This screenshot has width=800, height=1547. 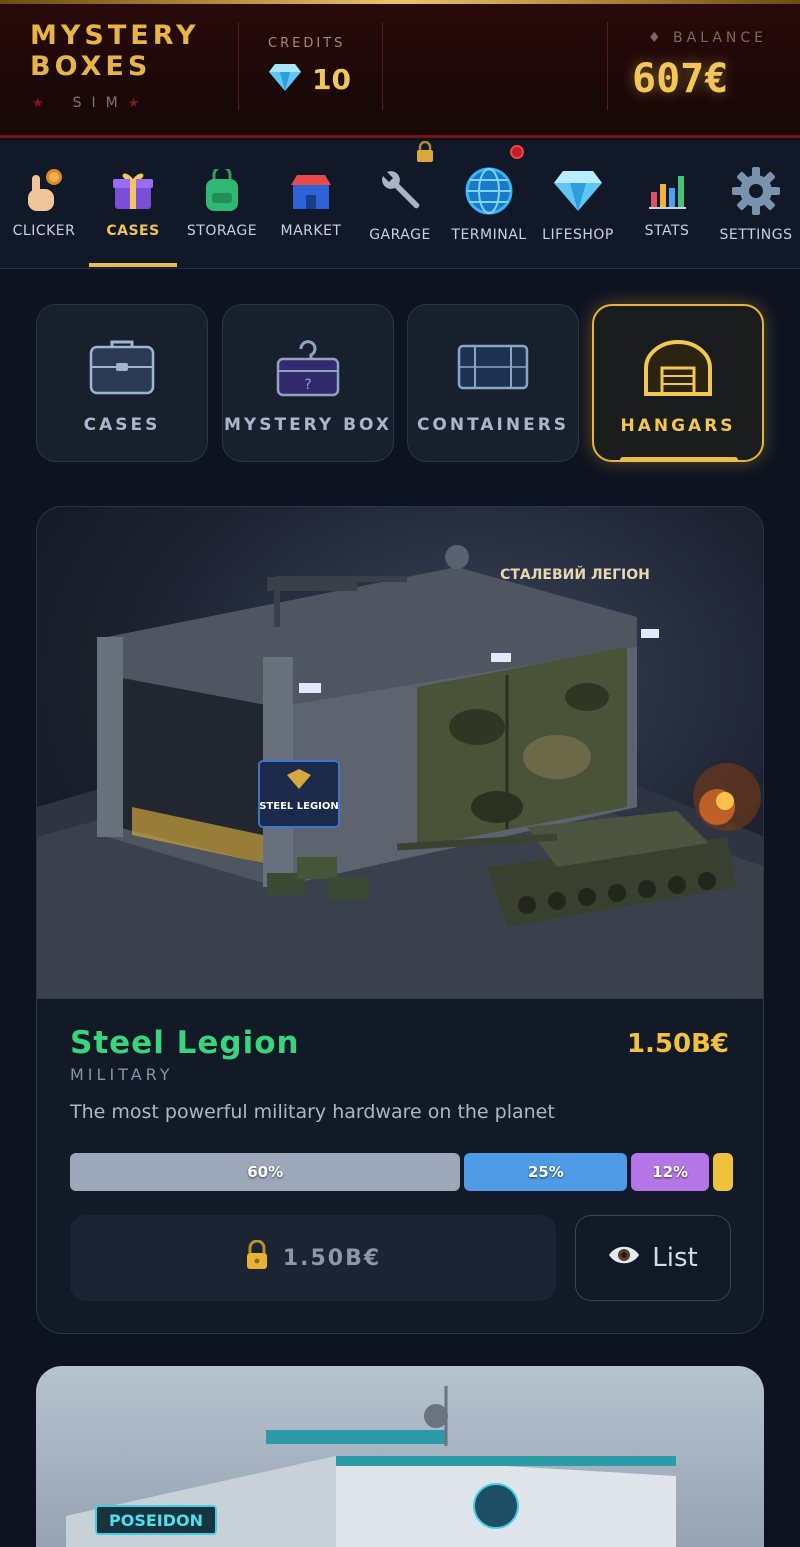 What do you see at coordinates (489, 191) in the screenshot?
I see `globe-icon` at bounding box center [489, 191].